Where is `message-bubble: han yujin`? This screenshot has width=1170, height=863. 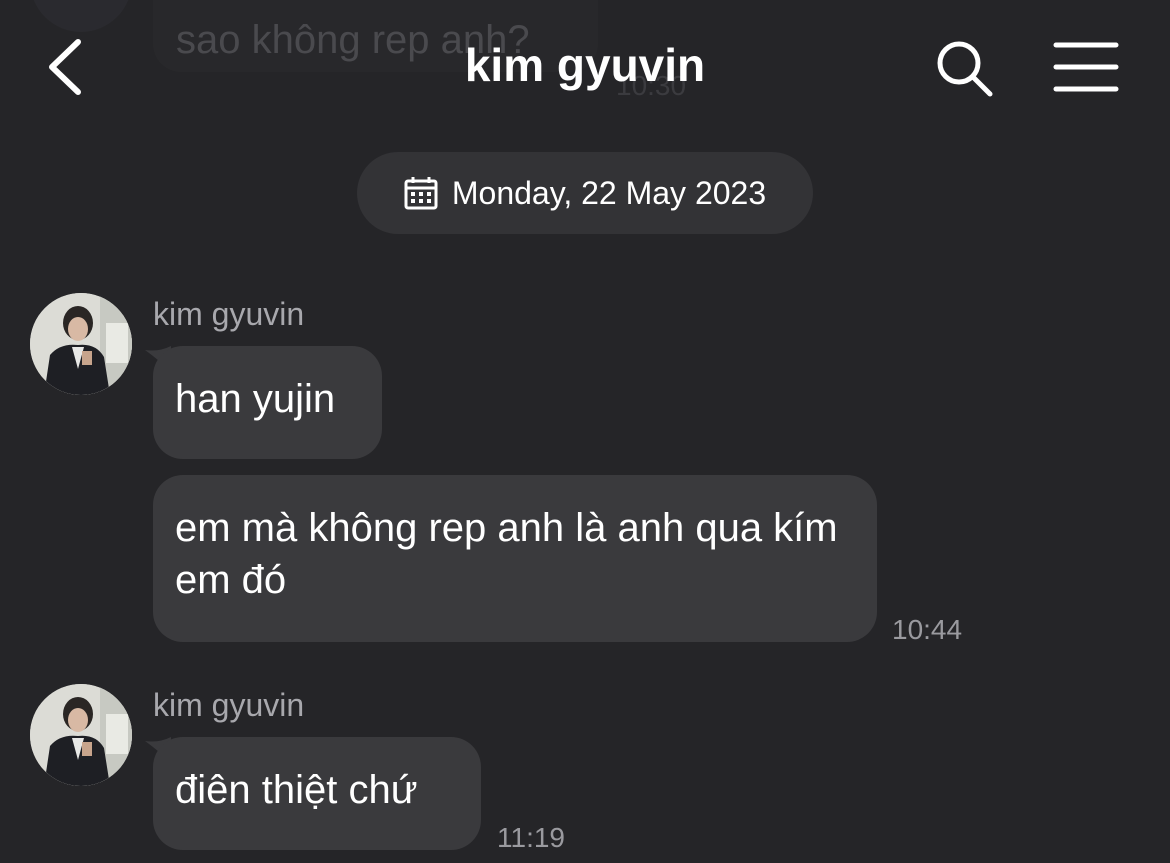 message-bubble: han yujin is located at coordinates (267, 402).